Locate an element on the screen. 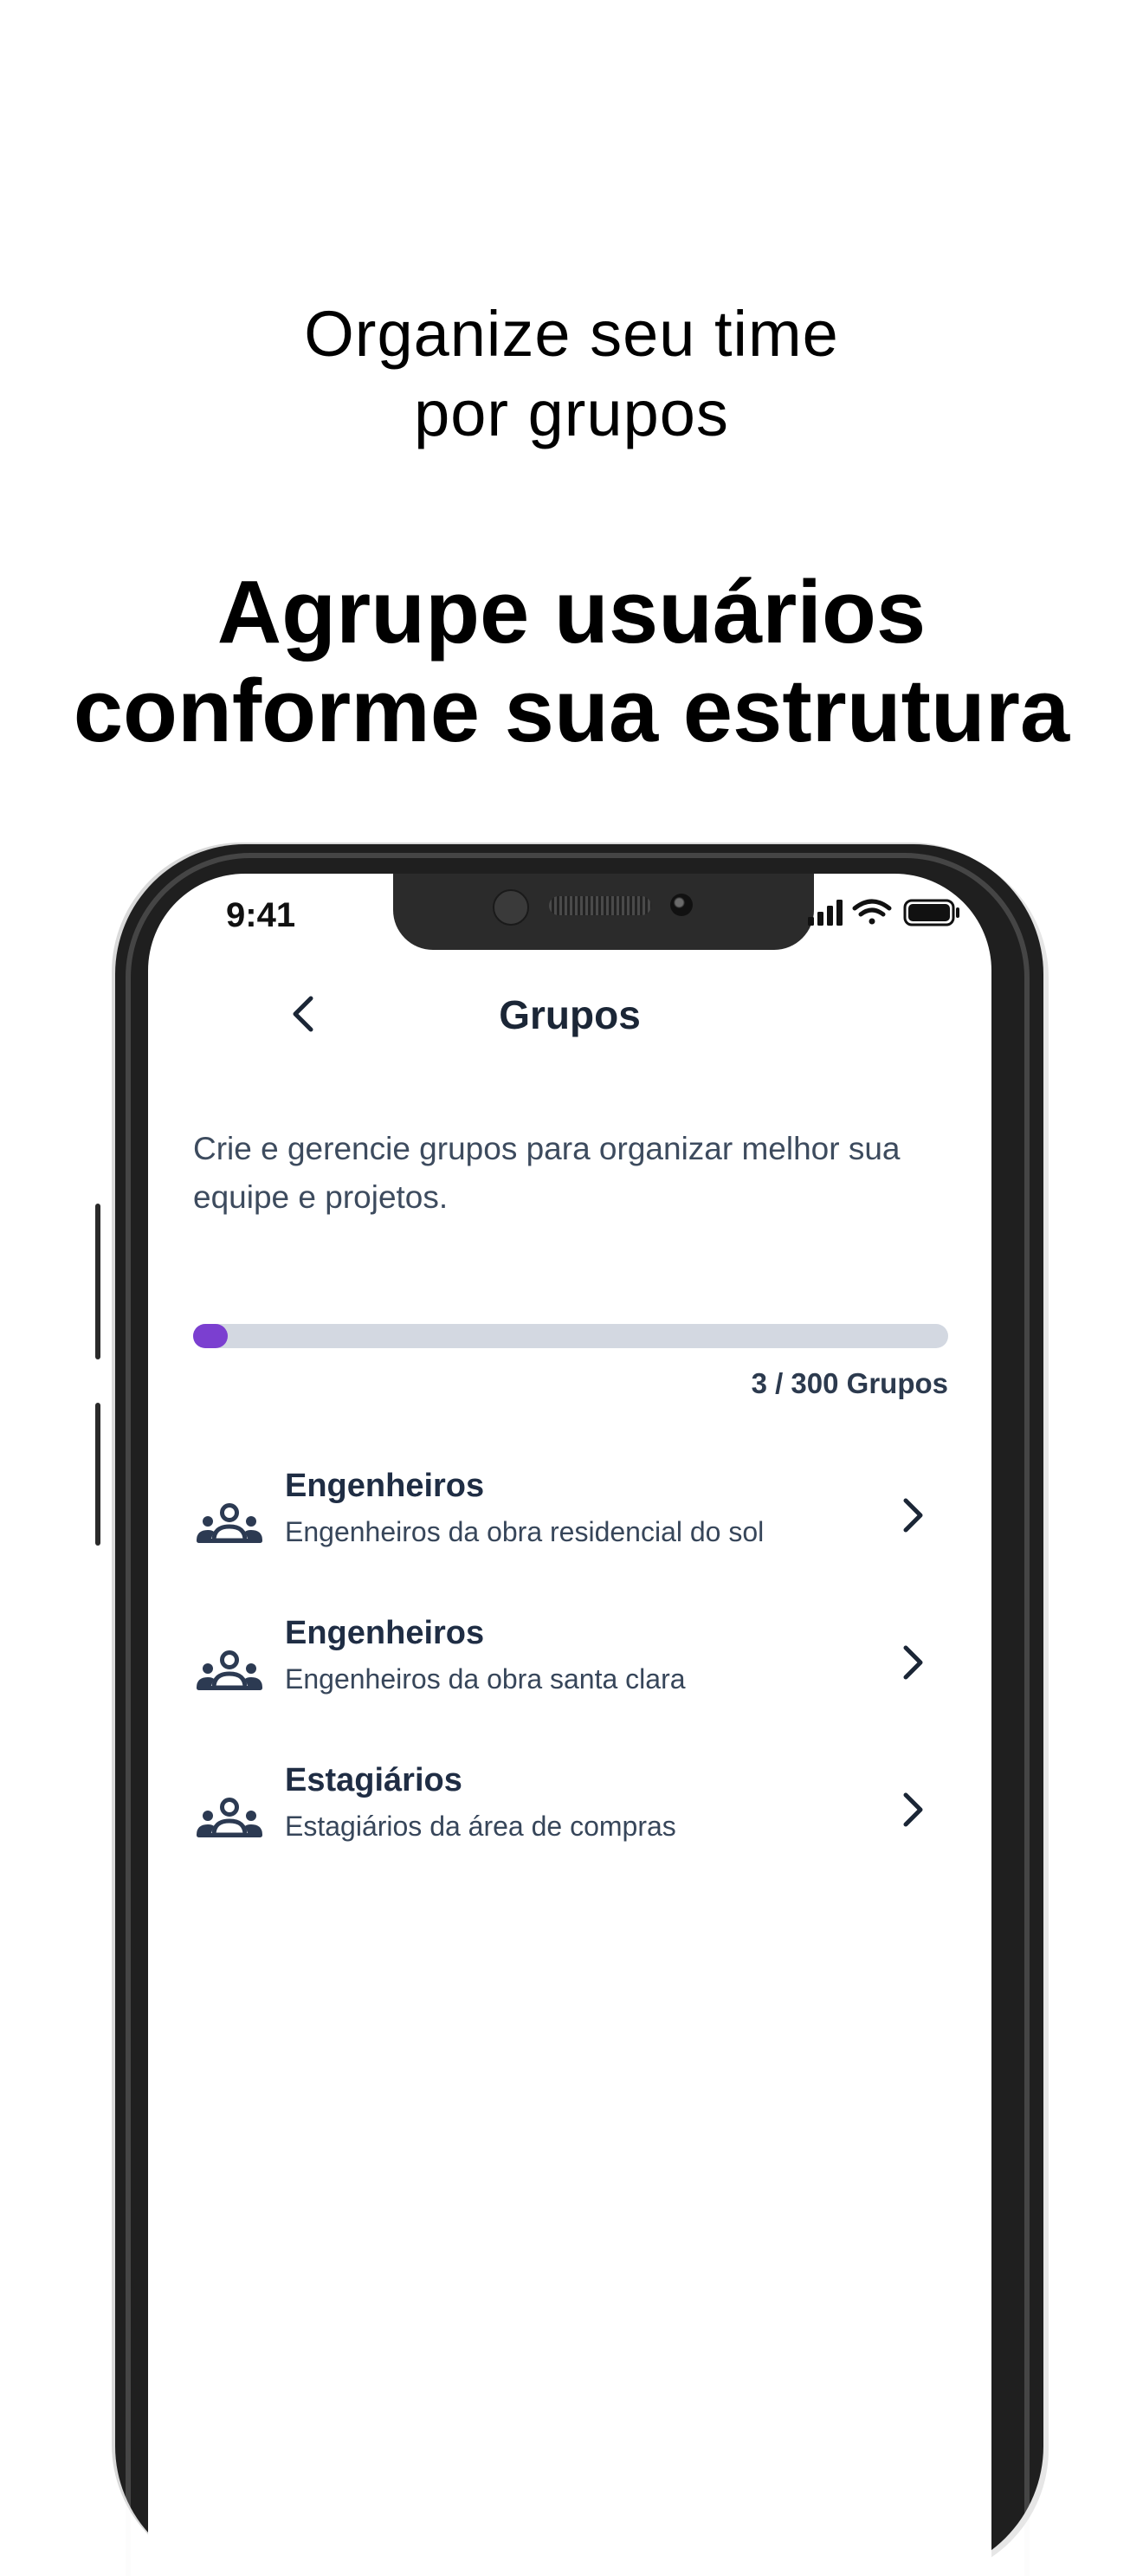 This screenshot has width=1143, height=2576. battery-icon is located at coordinates (931, 913).